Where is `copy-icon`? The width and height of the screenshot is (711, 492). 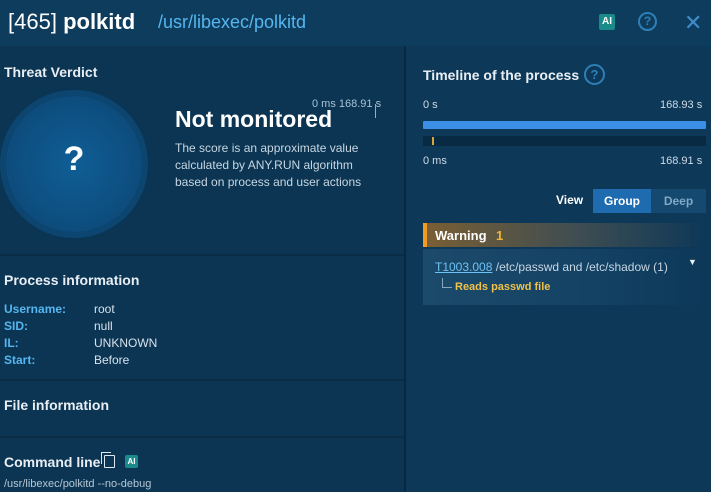 copy-icon is located at coordinates (108, 460).